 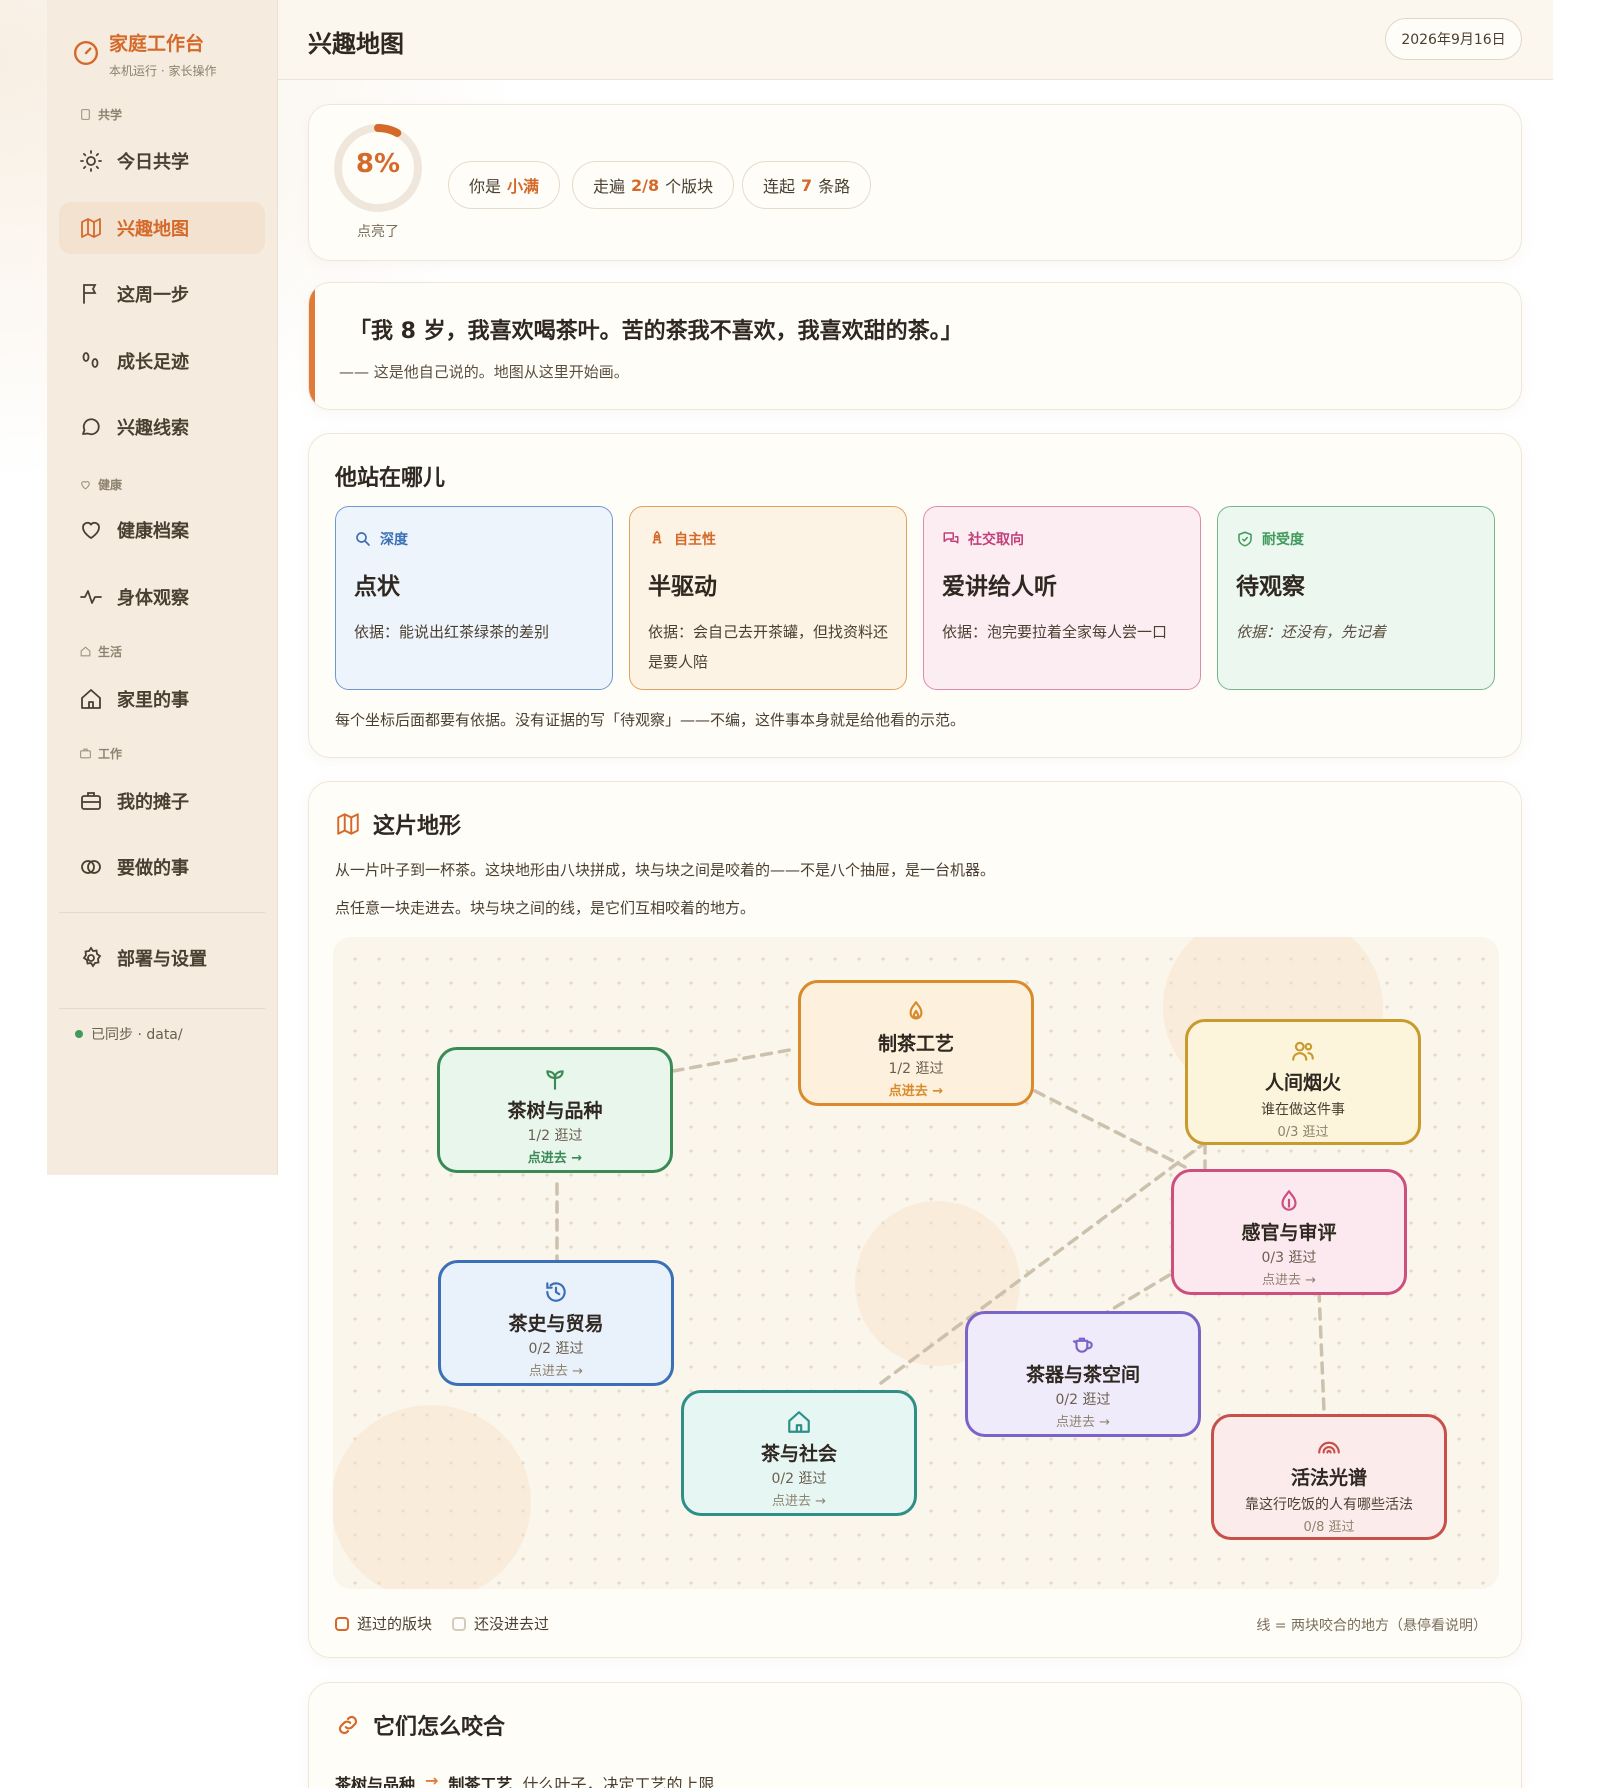 What do you see at coordinates (162, 228) in the screenshot?
I see `sidebar-item-interest-map: 兴趣地图` at bounding box center [162, 228].